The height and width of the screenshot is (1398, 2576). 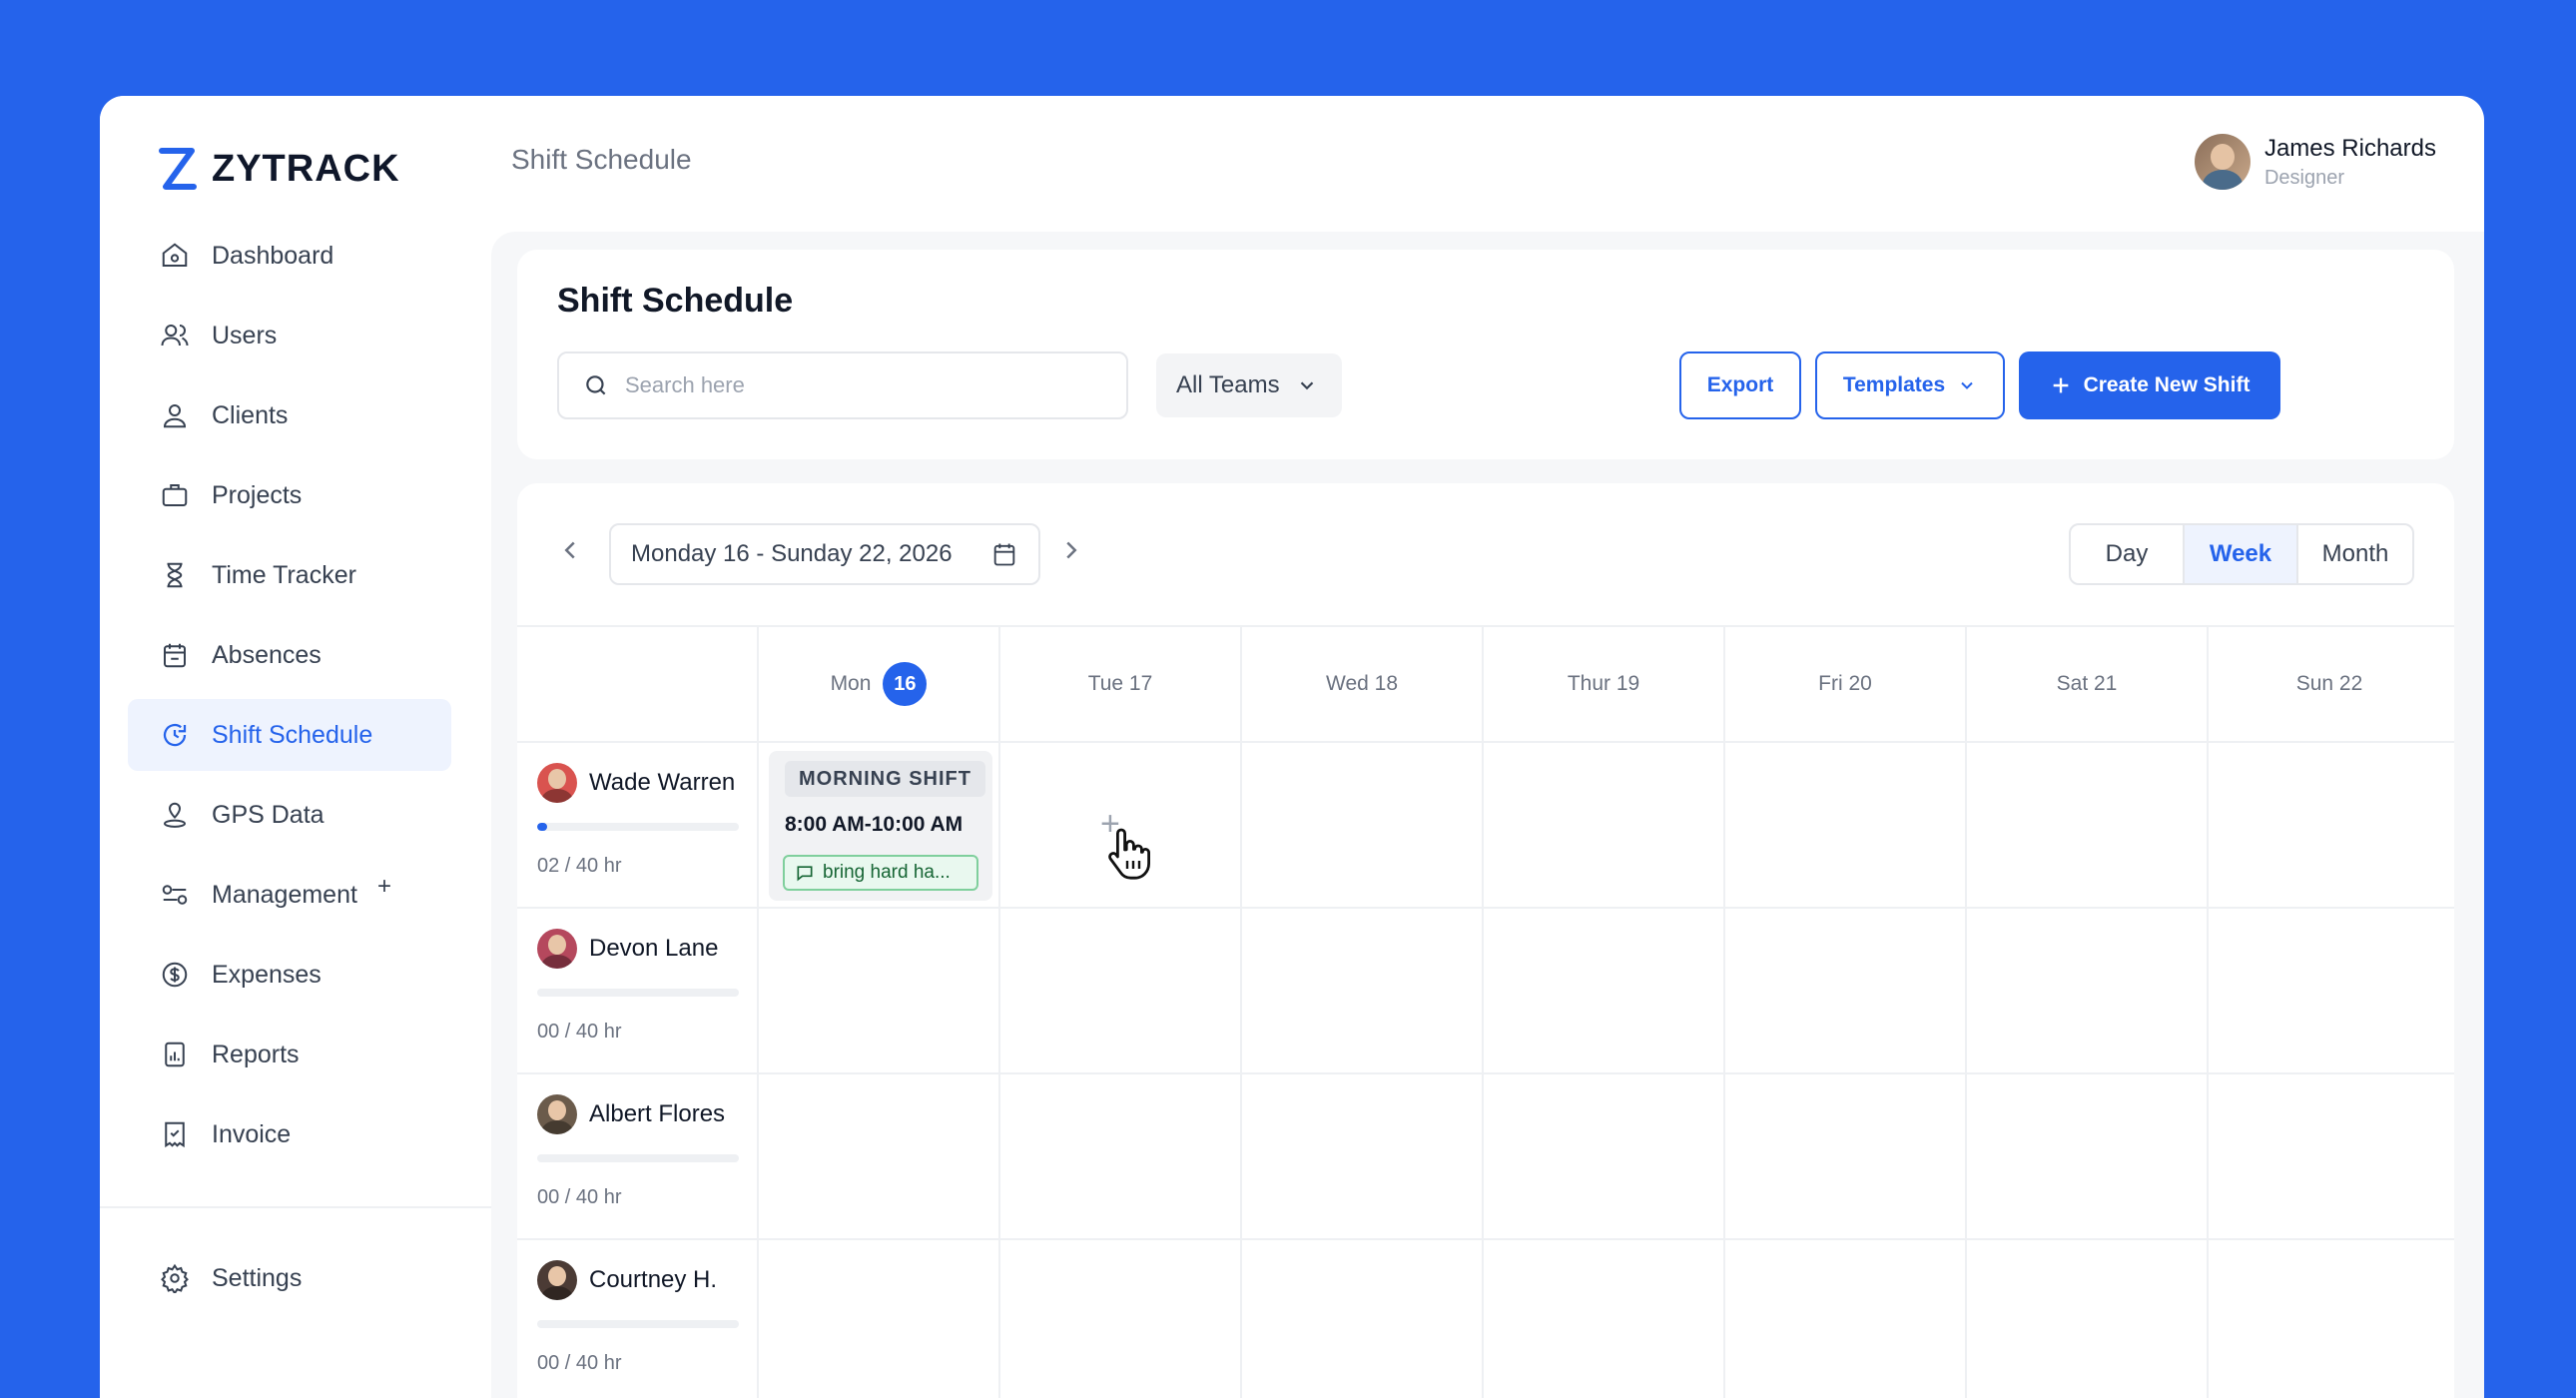 What do you see at coordinates (885, 779) in the screenshot?
I see `shift-tag: MORNING SHIFT` at bounding box center [885, 779].